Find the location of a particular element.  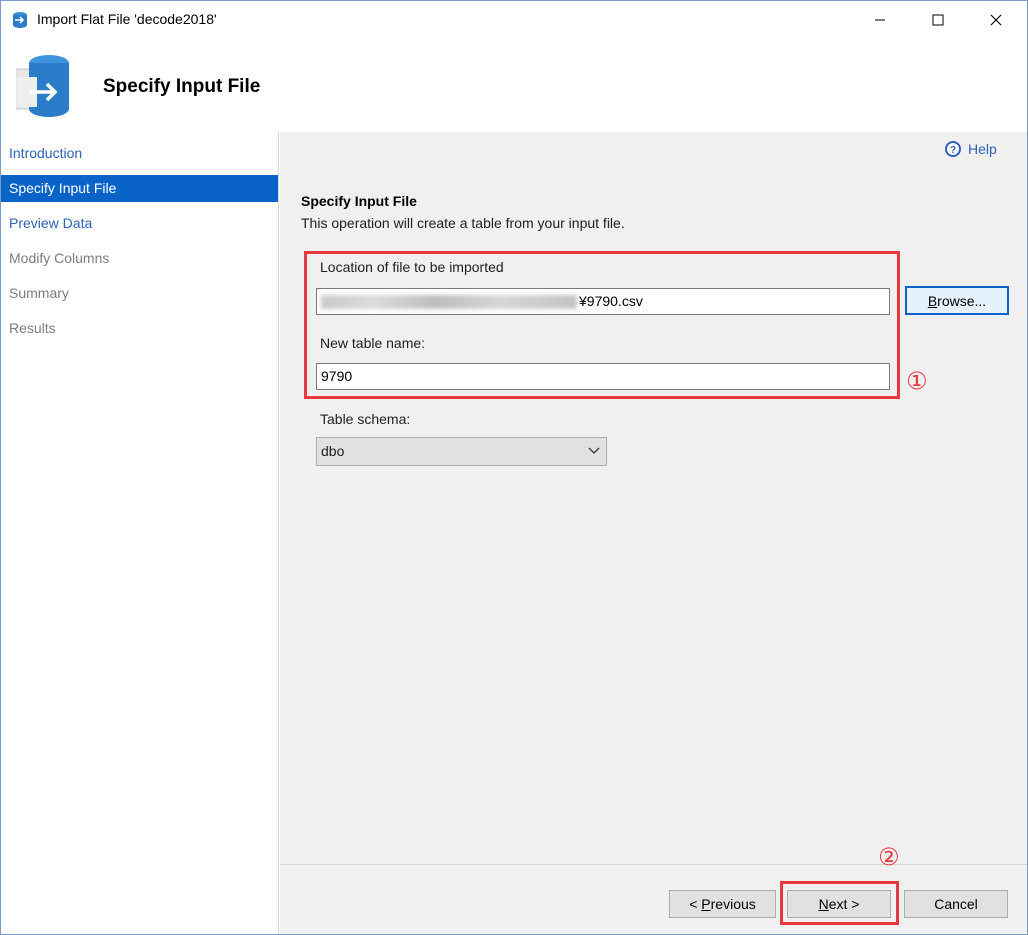

chevron-down-icon is located at coordinates (594, 450).